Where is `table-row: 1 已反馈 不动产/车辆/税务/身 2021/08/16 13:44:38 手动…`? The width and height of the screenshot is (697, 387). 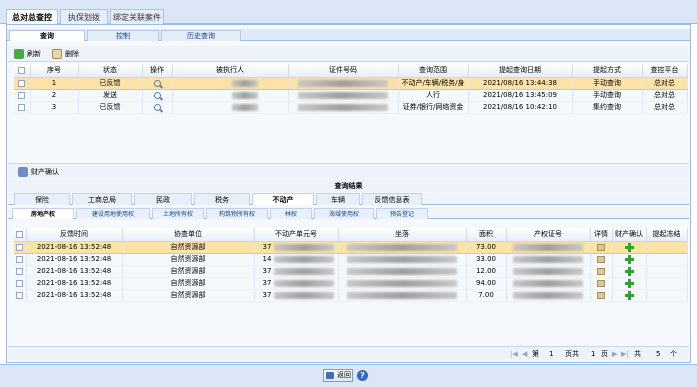
table-row: 1 已反馈 不动产/车辆/税务/身 2021/08/16 13:44:38 手动… is located at coordinates (351, 83).